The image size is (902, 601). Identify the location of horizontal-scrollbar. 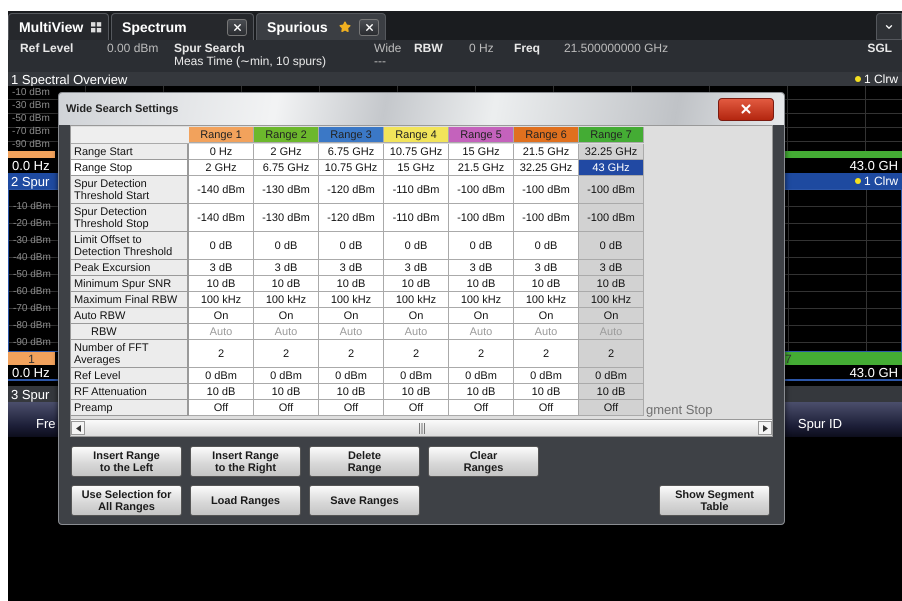
(421, 427).